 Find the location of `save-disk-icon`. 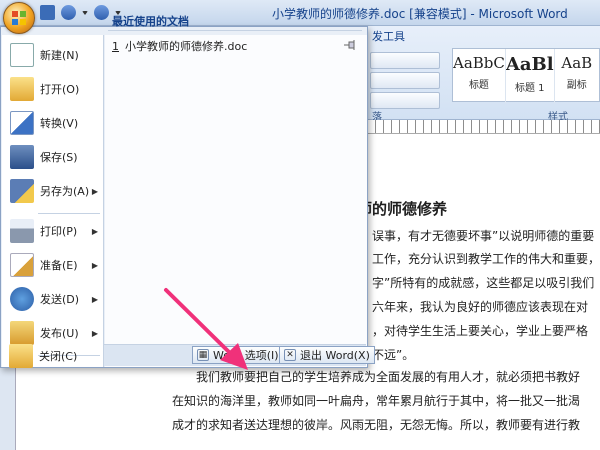

save-disk-icon is located at coordinates (22, 157).